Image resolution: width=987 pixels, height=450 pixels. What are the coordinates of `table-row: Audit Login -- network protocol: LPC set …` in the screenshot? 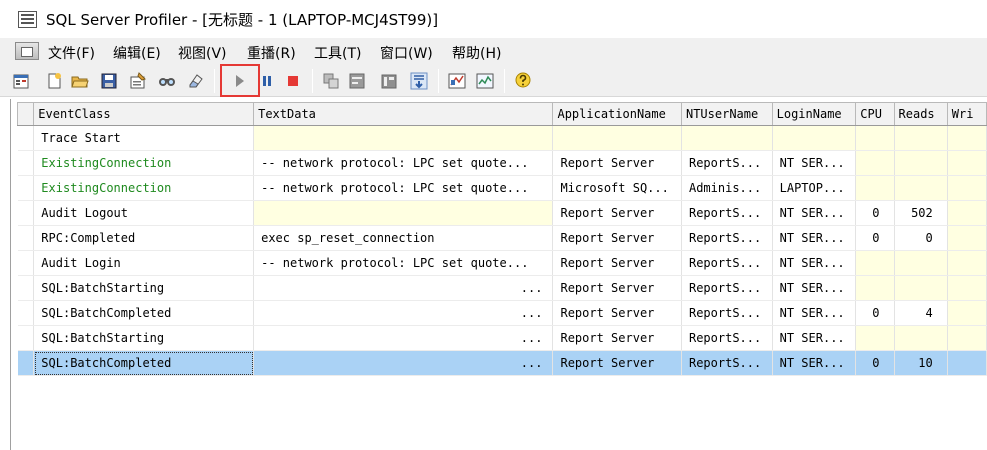 It's located at (502, 263).